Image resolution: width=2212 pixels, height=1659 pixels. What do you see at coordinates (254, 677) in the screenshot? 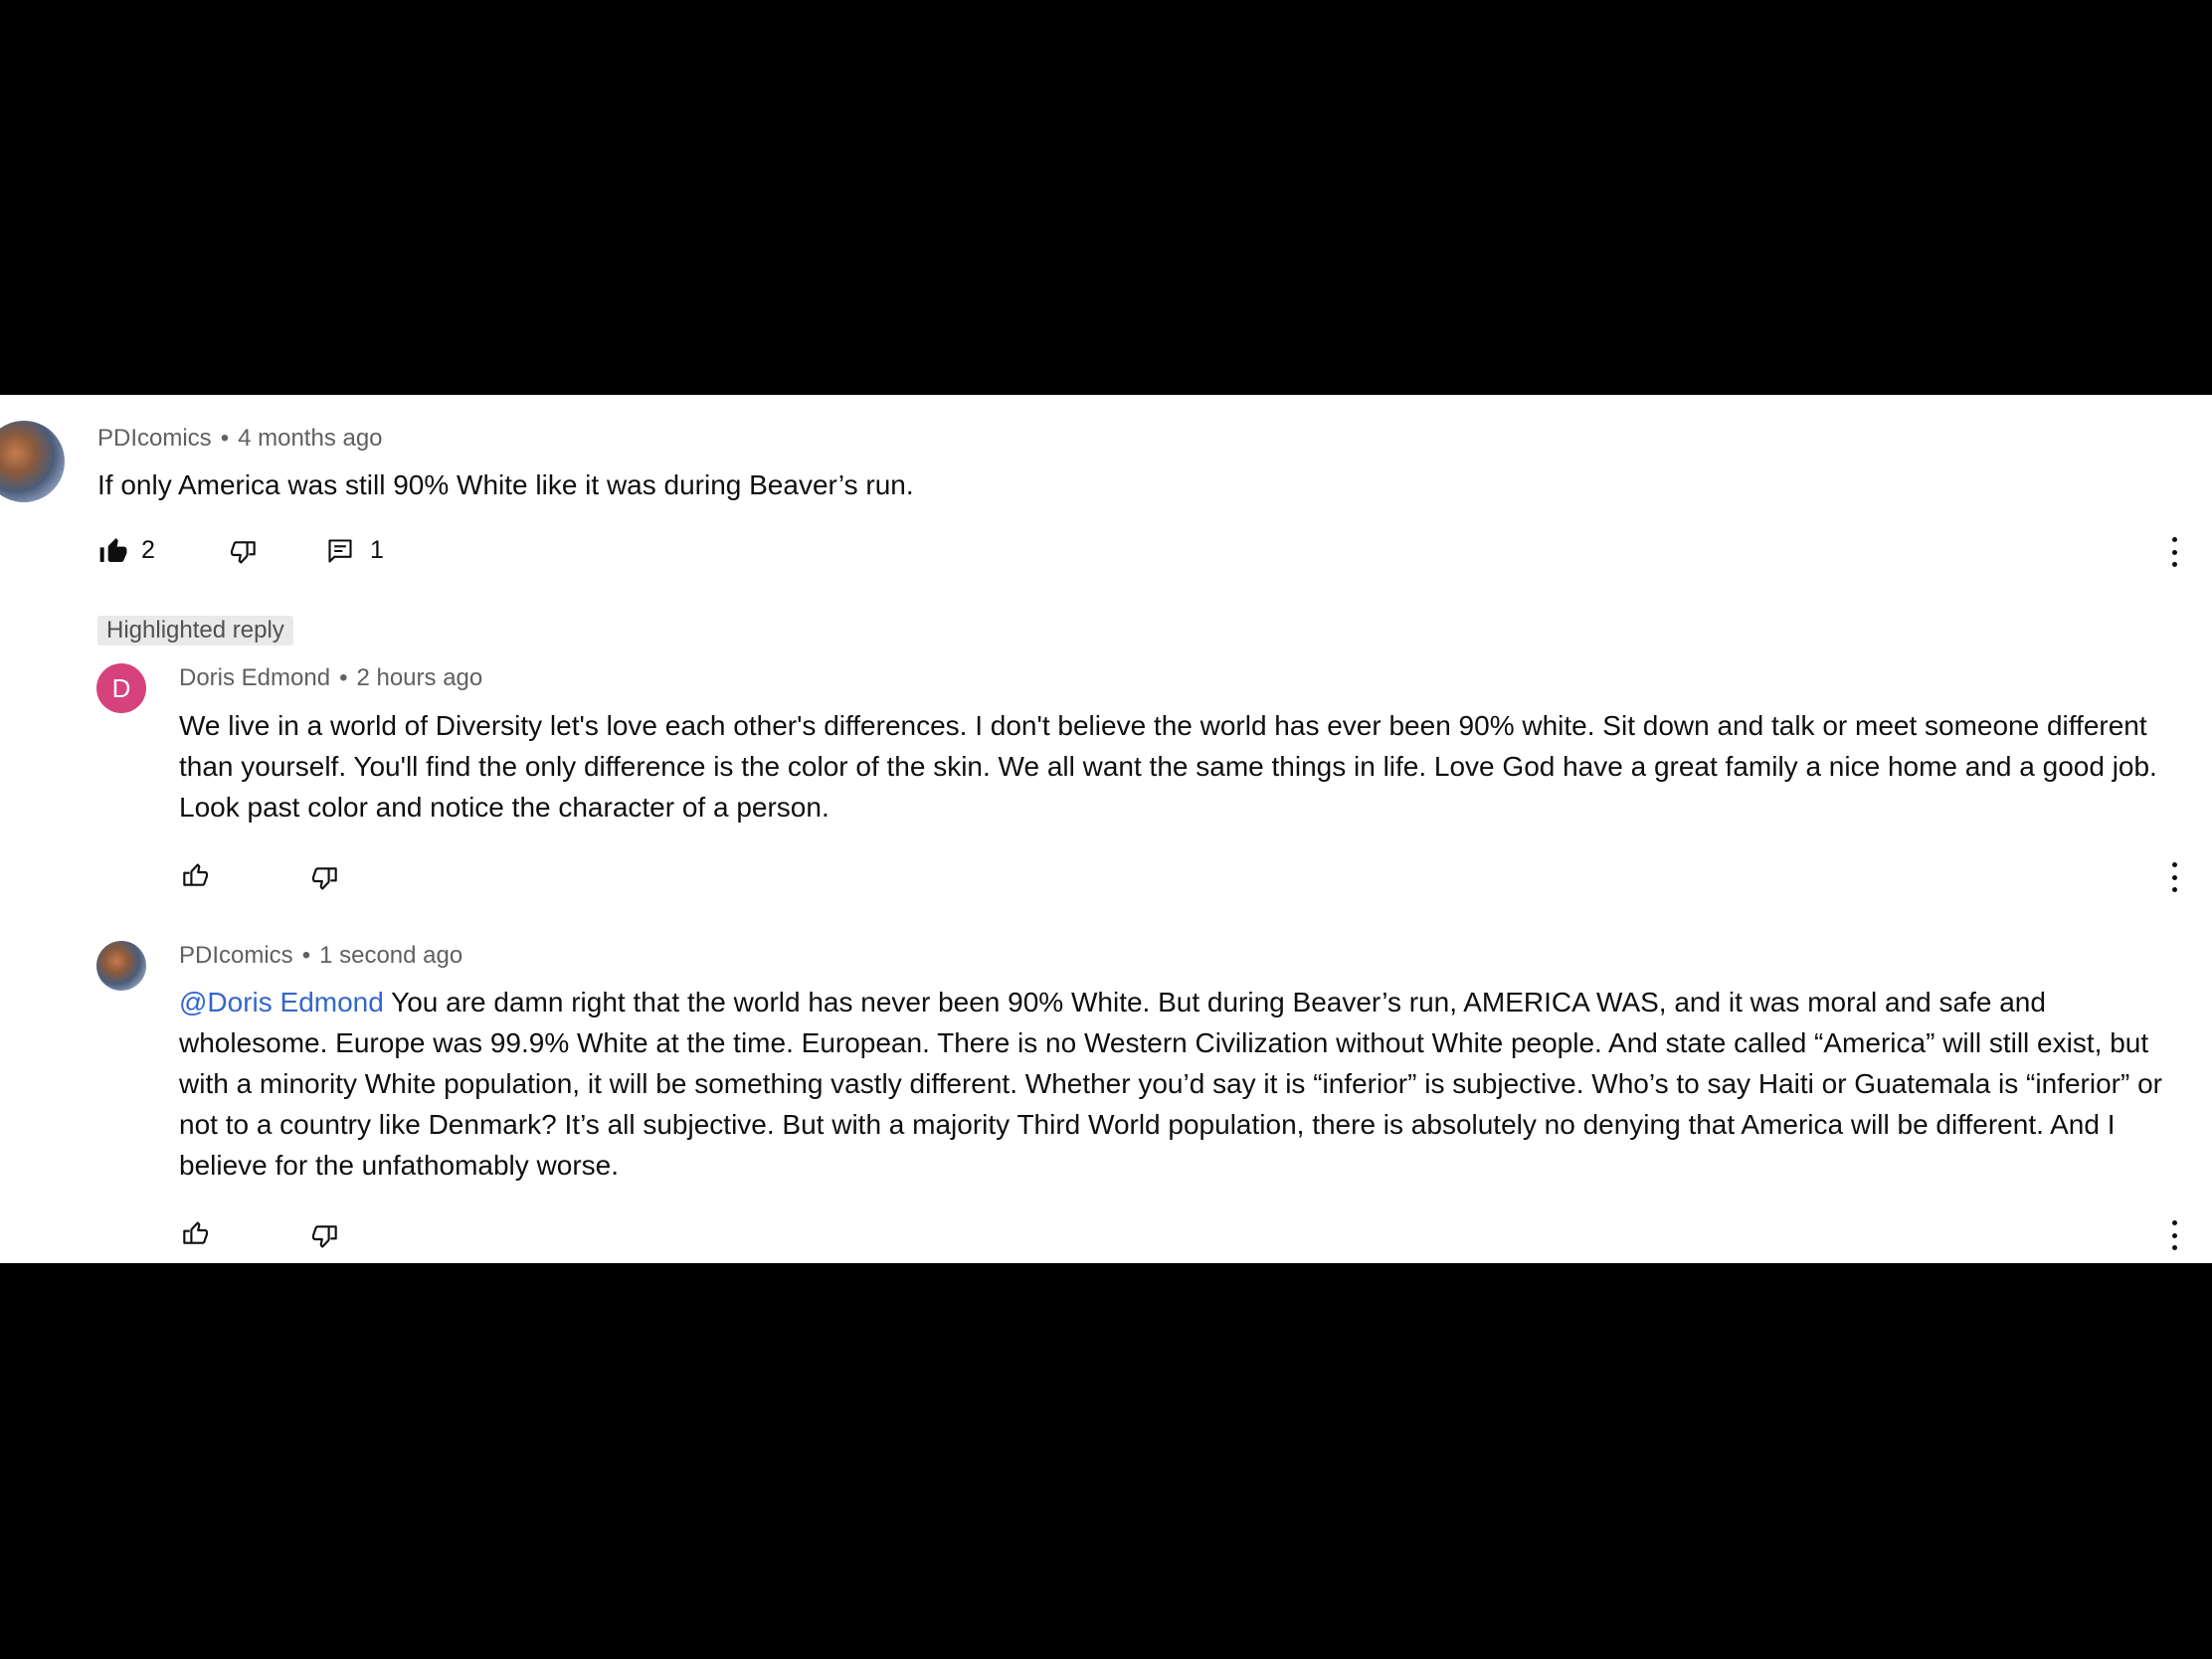
I see `reply-author: Doris Edmond` at bounding box center [254, 677].